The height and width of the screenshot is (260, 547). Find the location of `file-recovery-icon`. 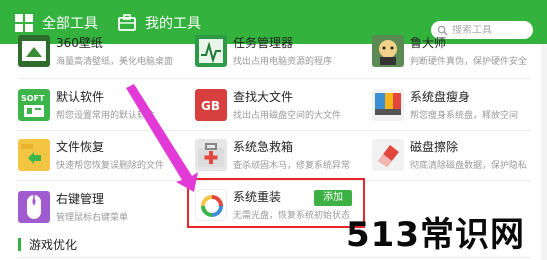

file-recovery-icon is located at coordinates (34, 155).